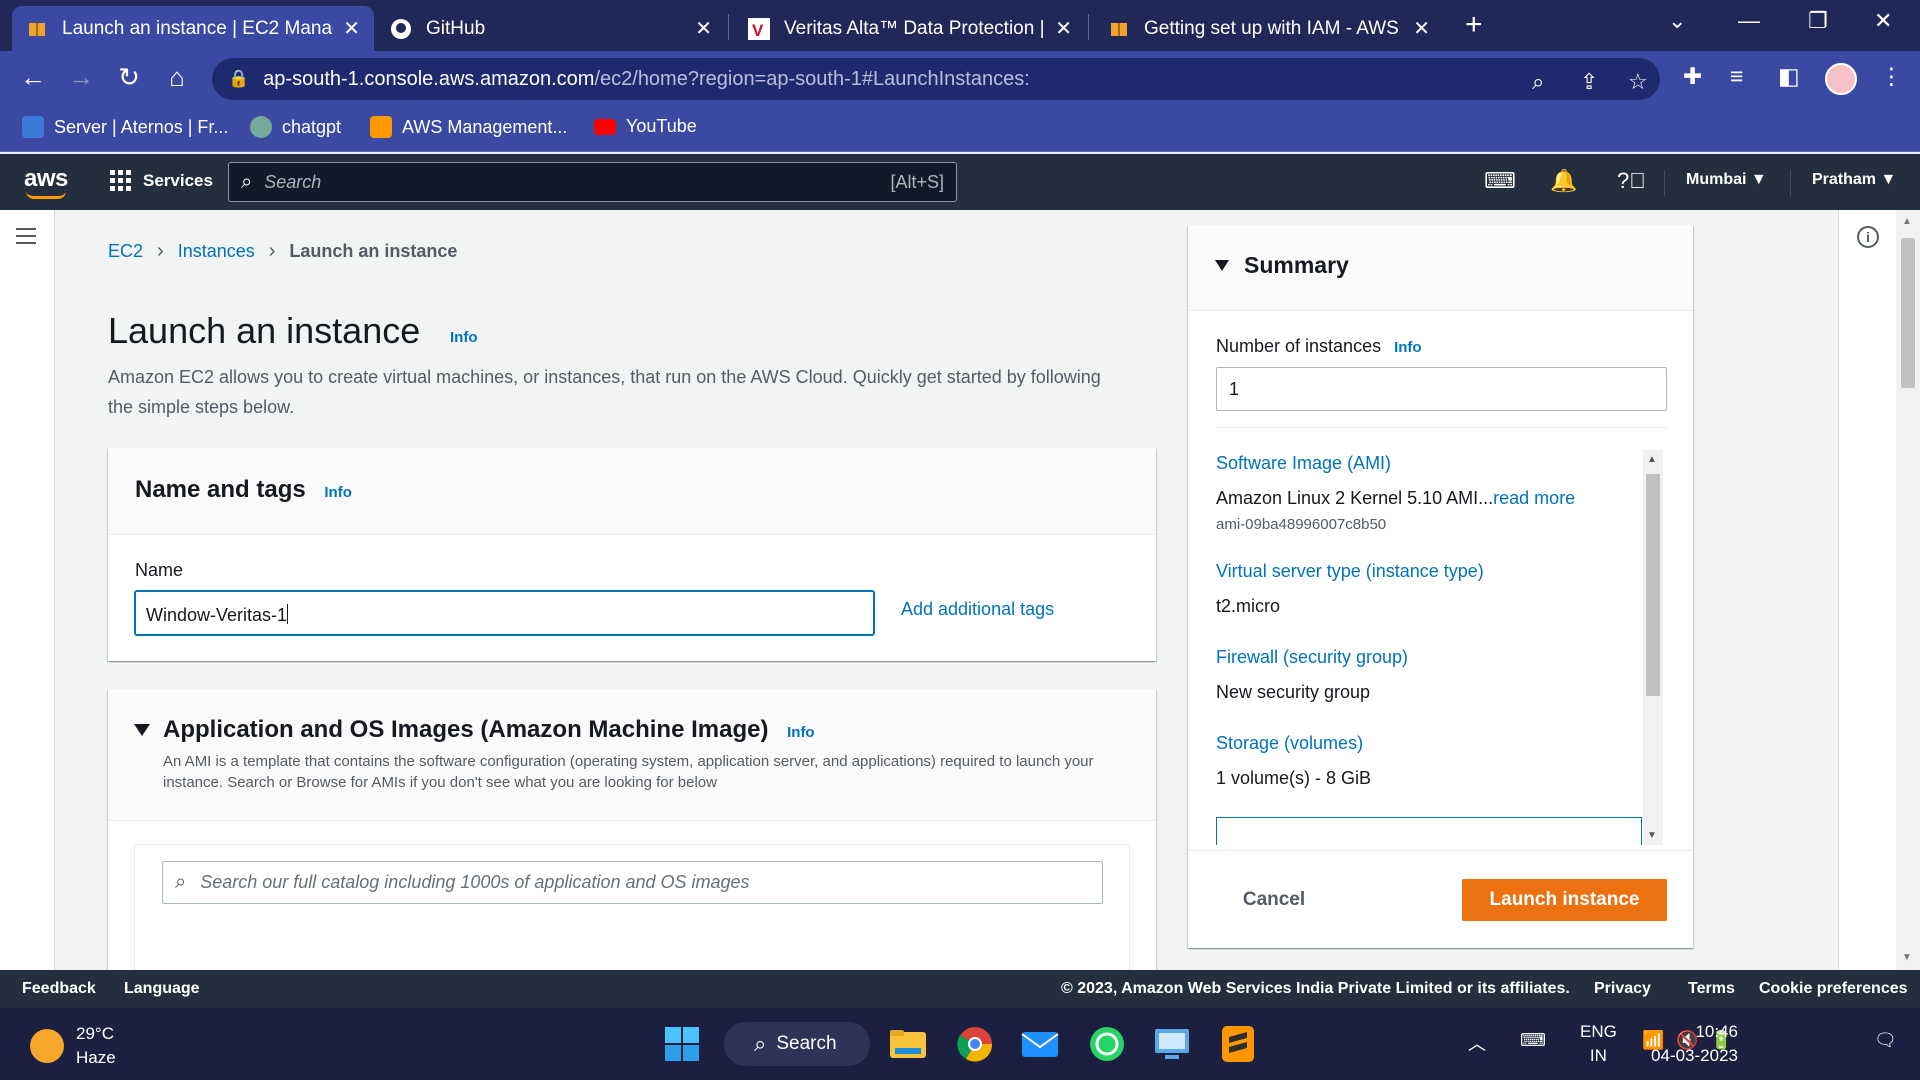 The image size is (1920, 1080). Describe the element at coordinates (1589, 82) in the screenshot. I see `share-icon: ⇪` at that location.